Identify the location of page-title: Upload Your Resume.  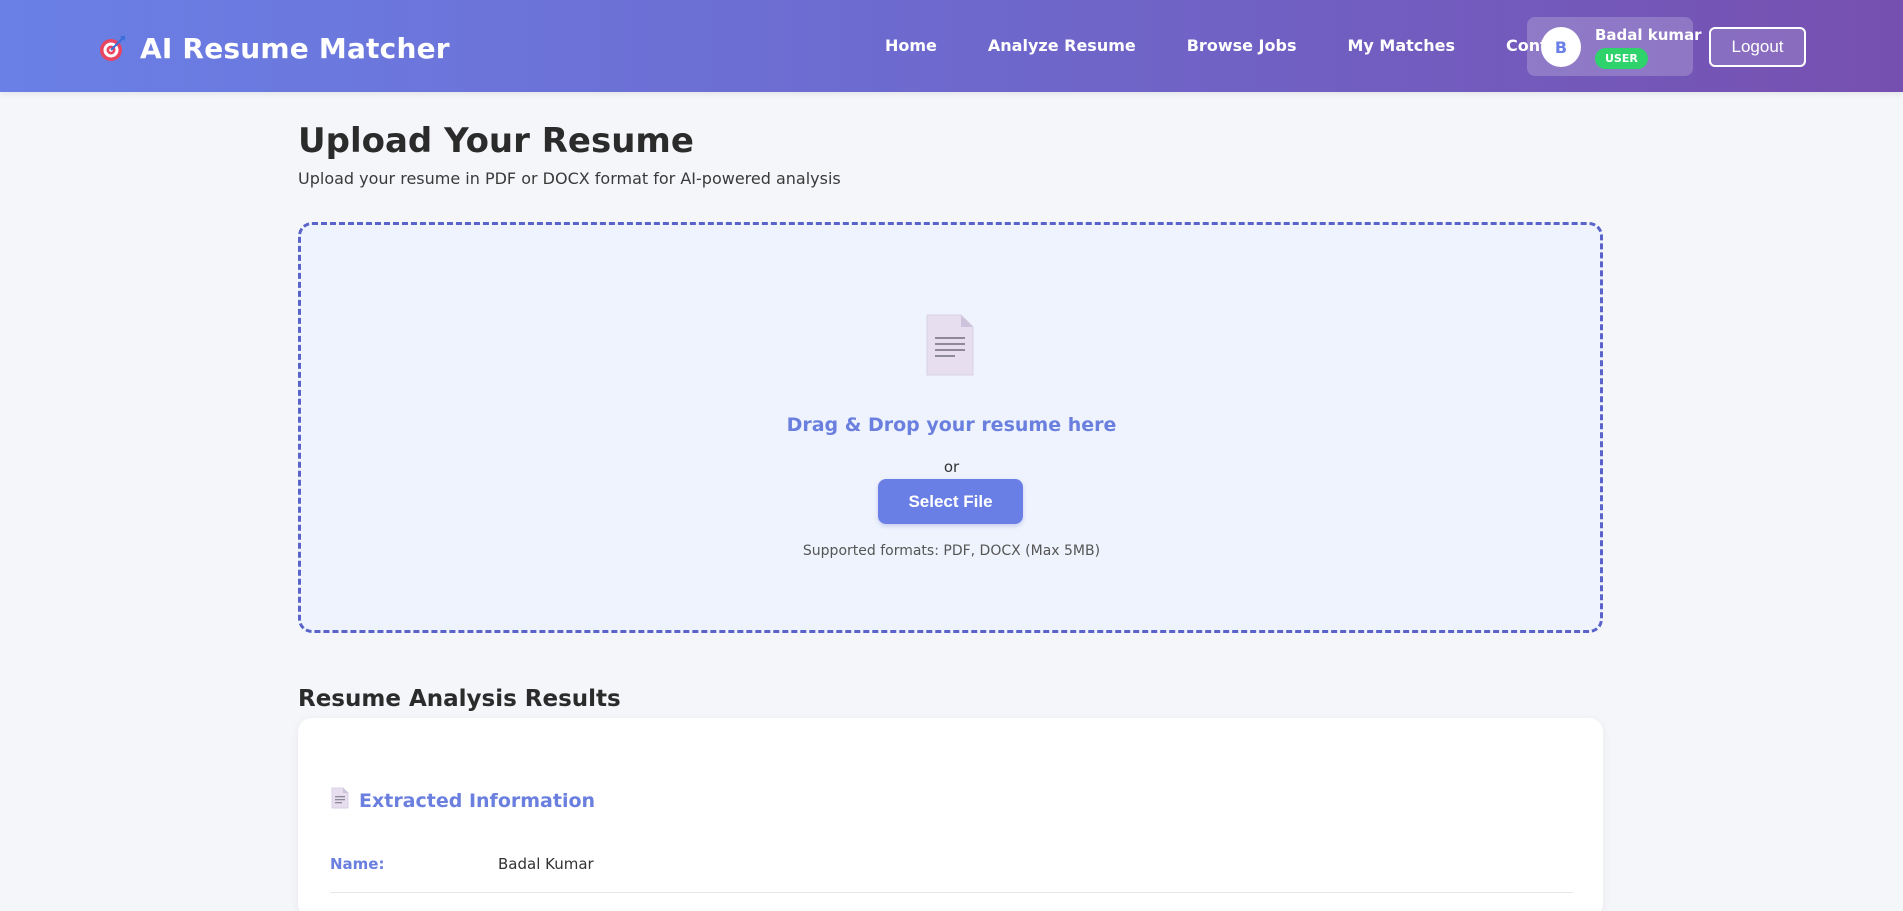
(496, 141).